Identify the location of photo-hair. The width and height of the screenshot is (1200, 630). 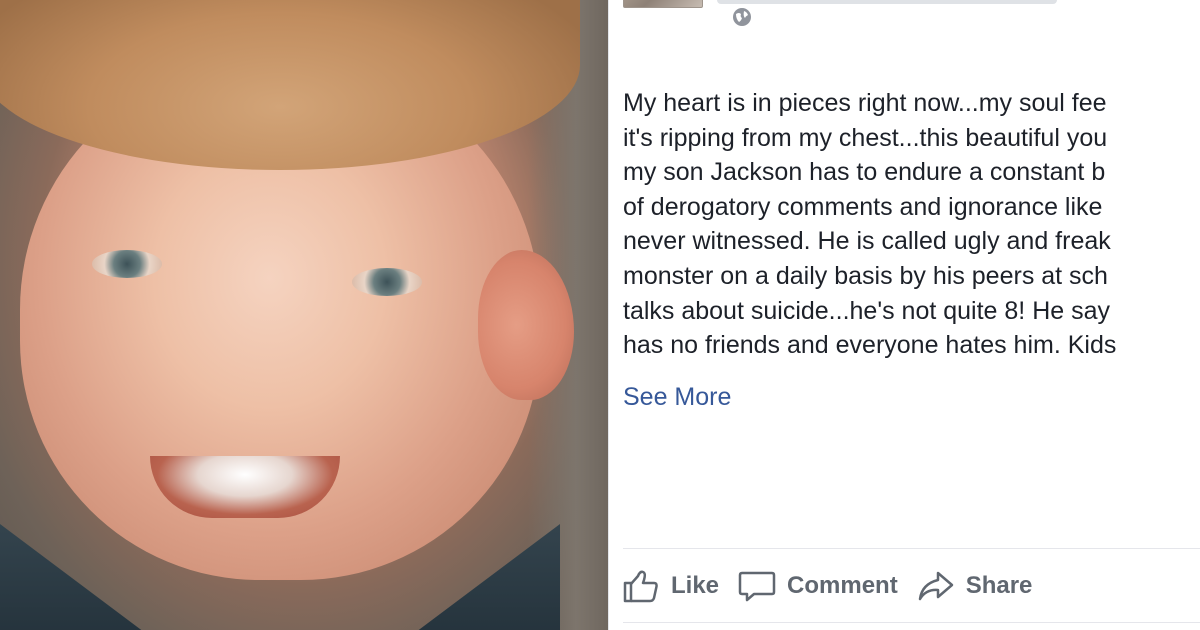
(290, 85).